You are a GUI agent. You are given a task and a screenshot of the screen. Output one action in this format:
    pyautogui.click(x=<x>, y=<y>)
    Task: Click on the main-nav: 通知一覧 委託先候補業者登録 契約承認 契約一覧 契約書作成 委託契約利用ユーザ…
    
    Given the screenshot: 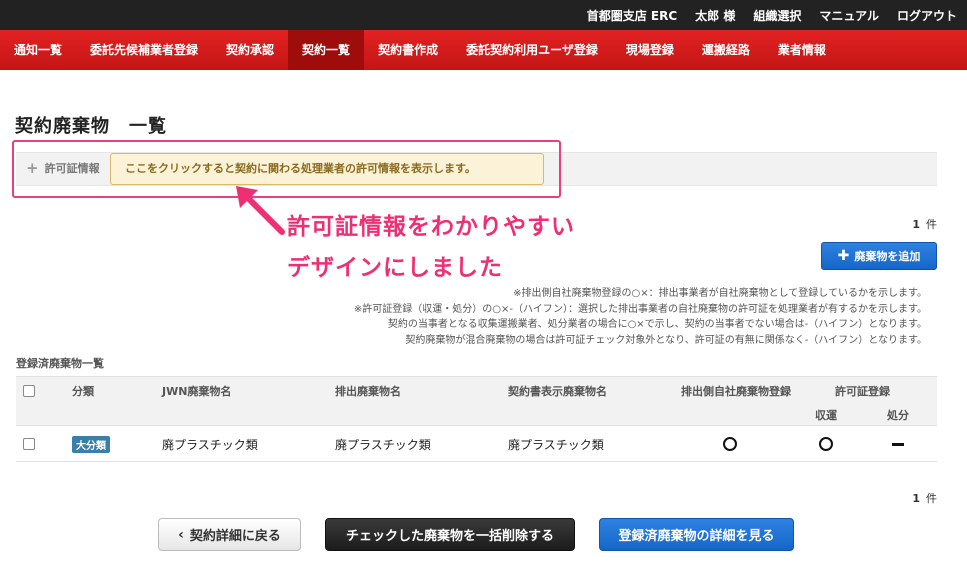 What is the action you would take?
    pyautogui.click(x=483, y=50)
    